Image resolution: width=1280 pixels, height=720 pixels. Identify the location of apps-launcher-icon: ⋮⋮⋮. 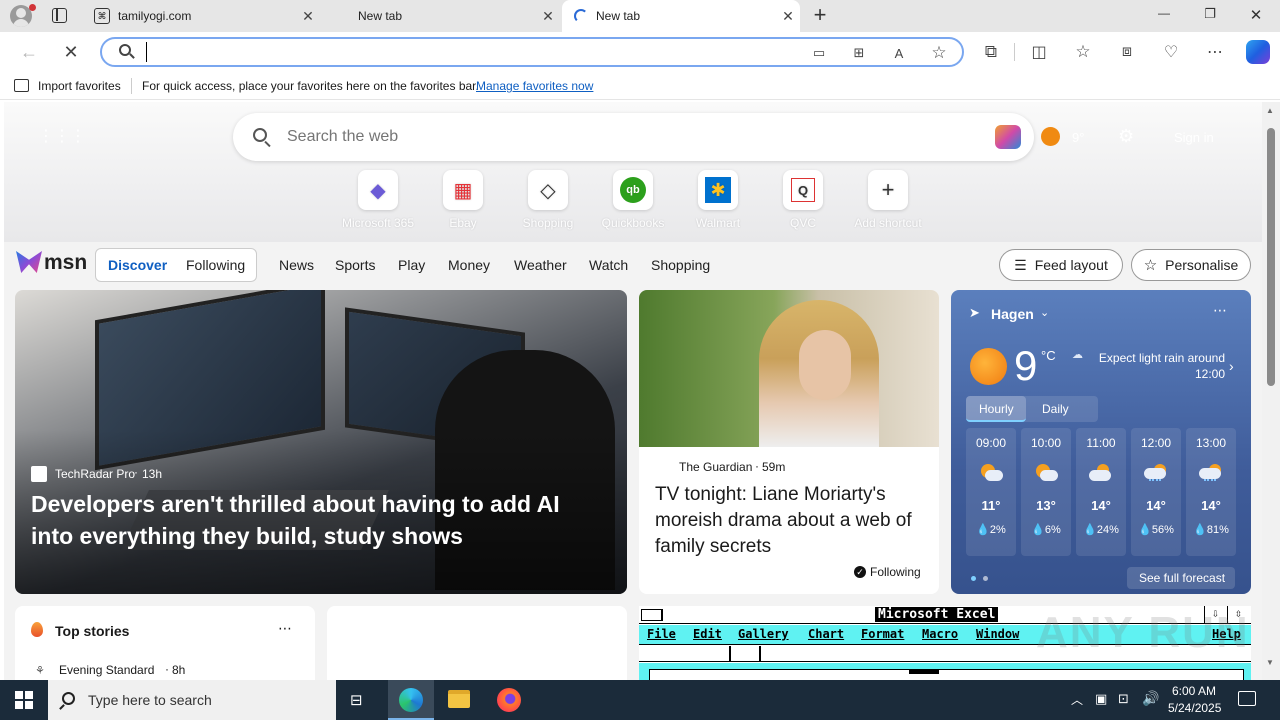
(62, 137).